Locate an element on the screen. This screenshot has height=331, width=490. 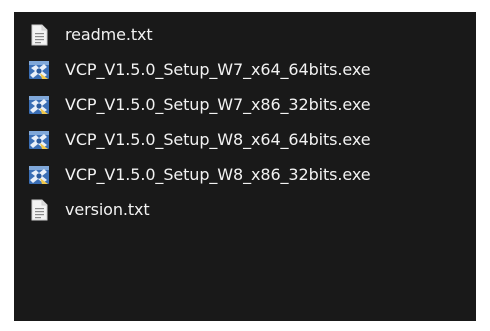
file-name: version.txt is located at coordinates (107, 209).